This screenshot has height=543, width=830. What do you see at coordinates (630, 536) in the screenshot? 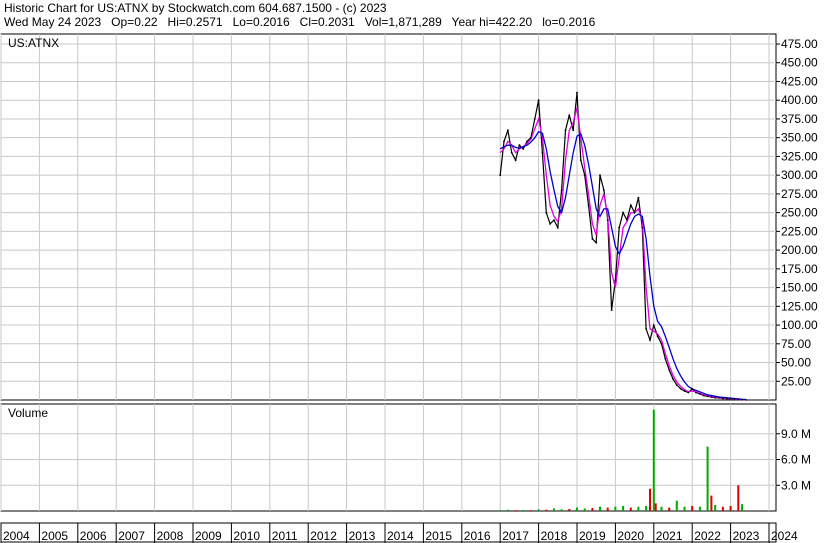
I see `x-tick-label: 2020` at bounding box center [630, 536].